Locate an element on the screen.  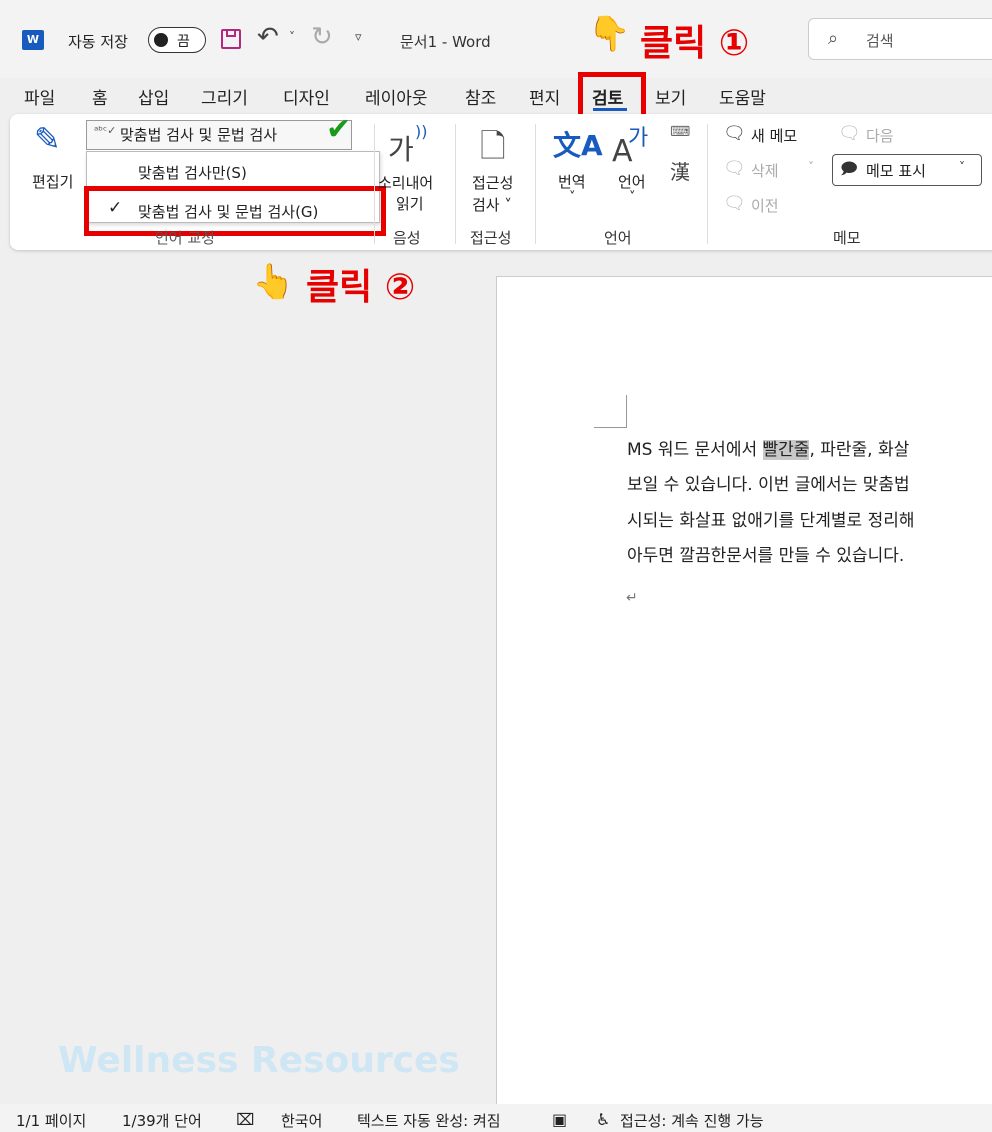
pointing-hand-icon: 👇 is located at coordinates (609, 34).